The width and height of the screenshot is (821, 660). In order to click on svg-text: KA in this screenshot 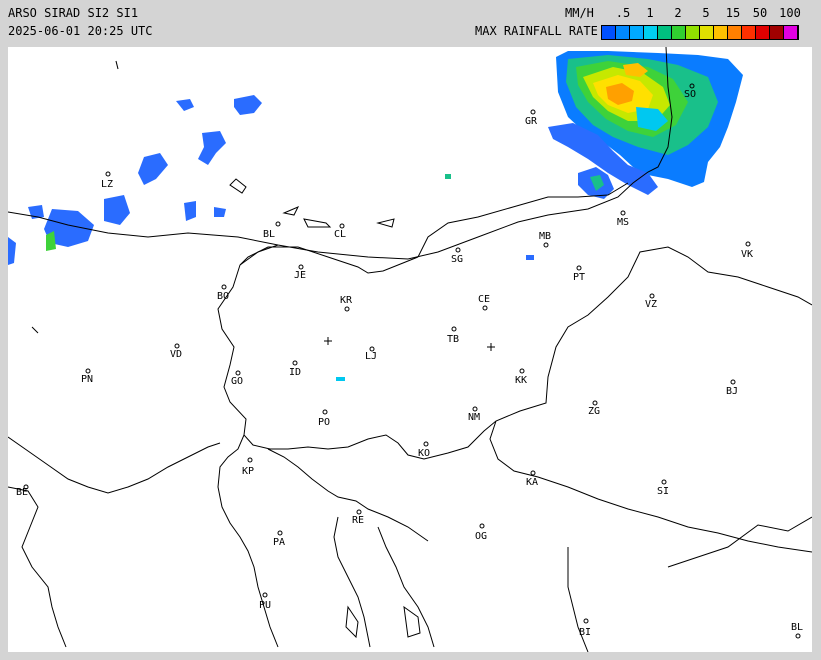, I will do `click(532, 482)`.